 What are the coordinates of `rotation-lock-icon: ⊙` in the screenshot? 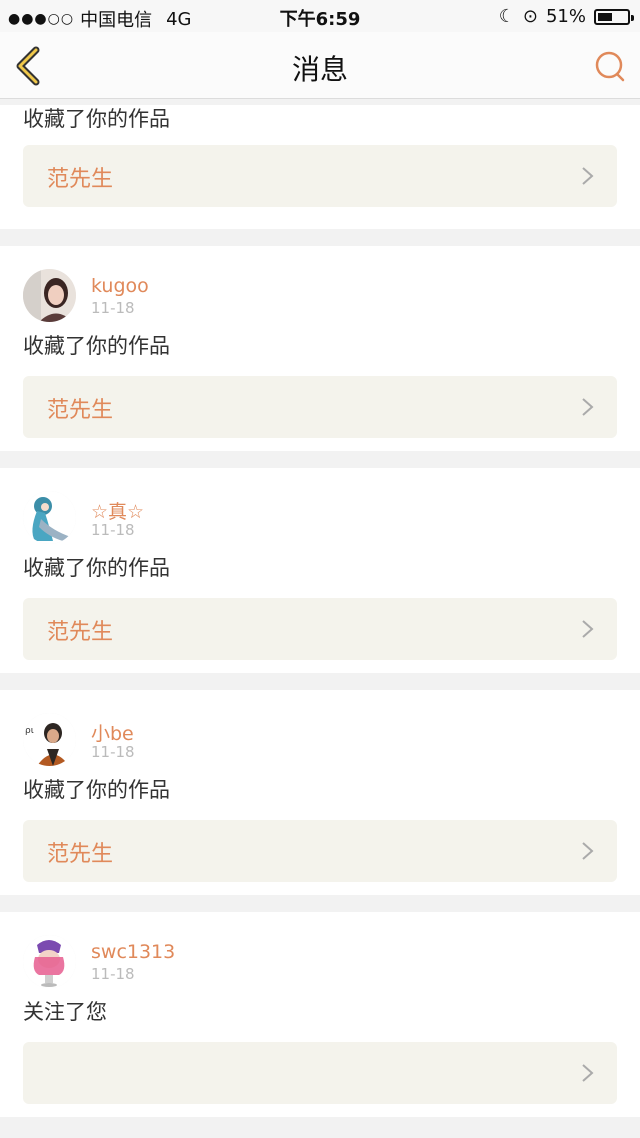 It's located at (530, 16).